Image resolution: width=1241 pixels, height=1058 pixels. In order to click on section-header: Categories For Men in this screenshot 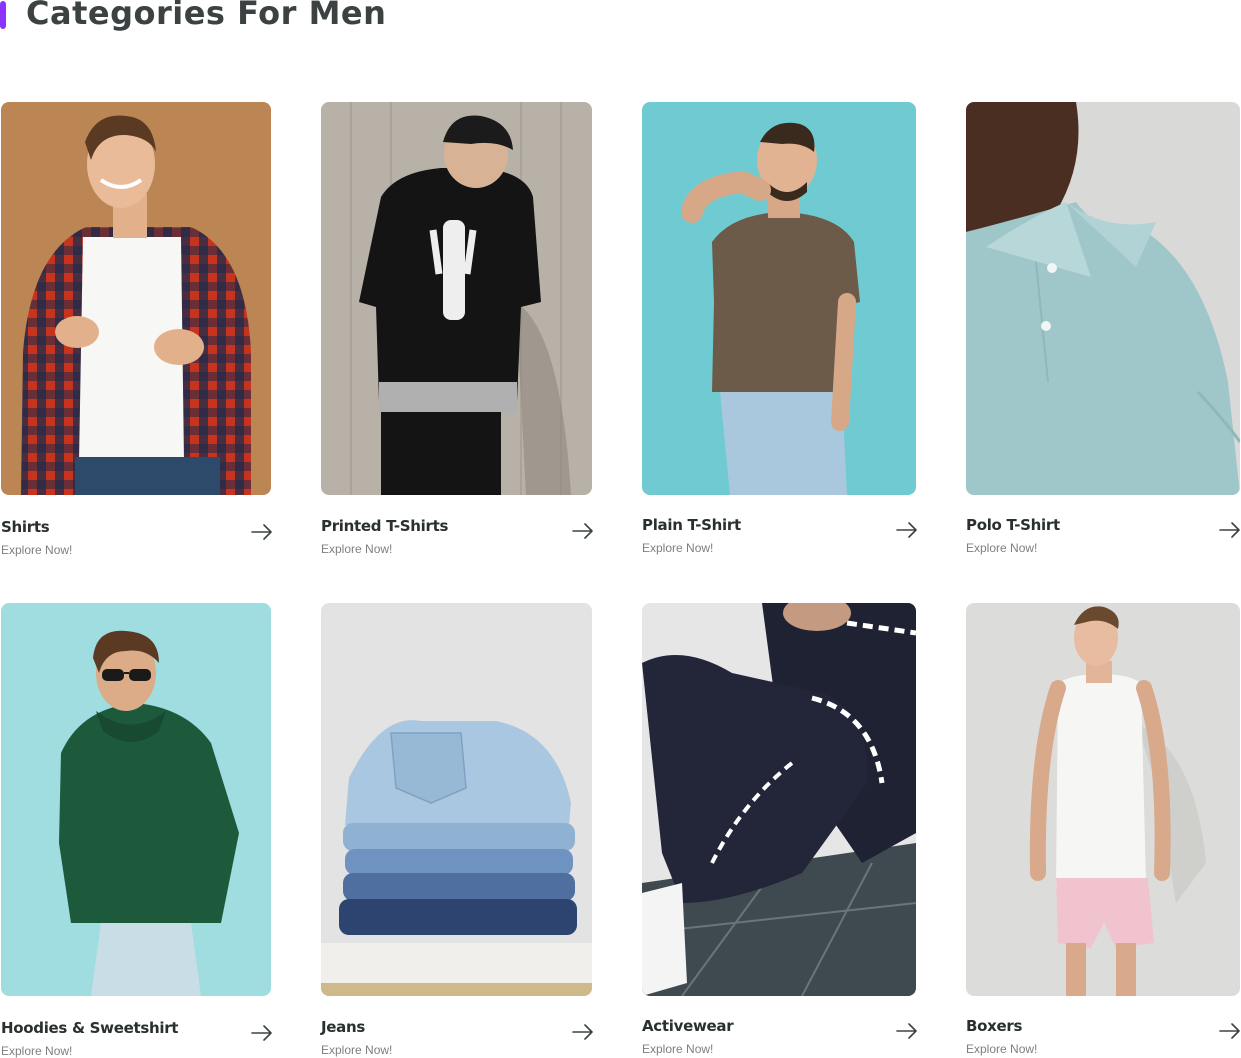, I will do `click(193, 16)`.